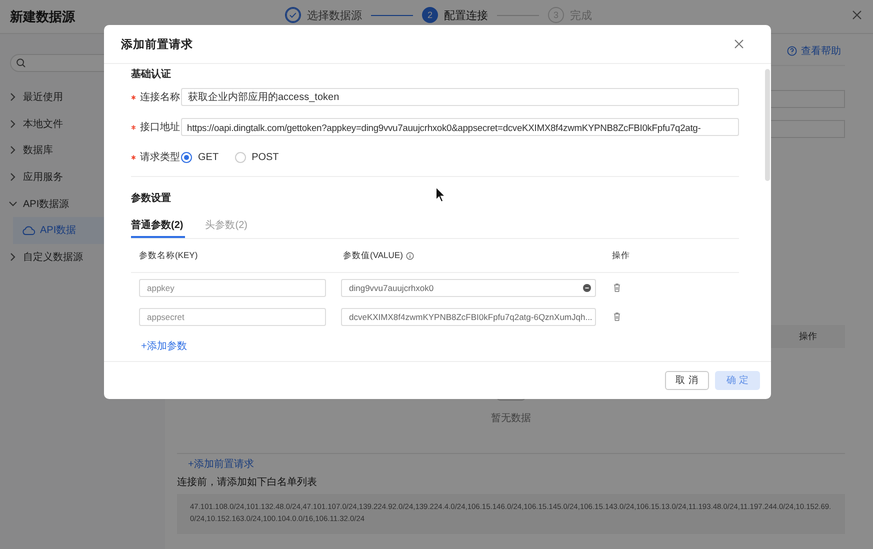 This screenshot has width=873, height=549. Describe the element at coordinates (466, 15) in the screenshot. I see `step-label: 配置连接` at that location.